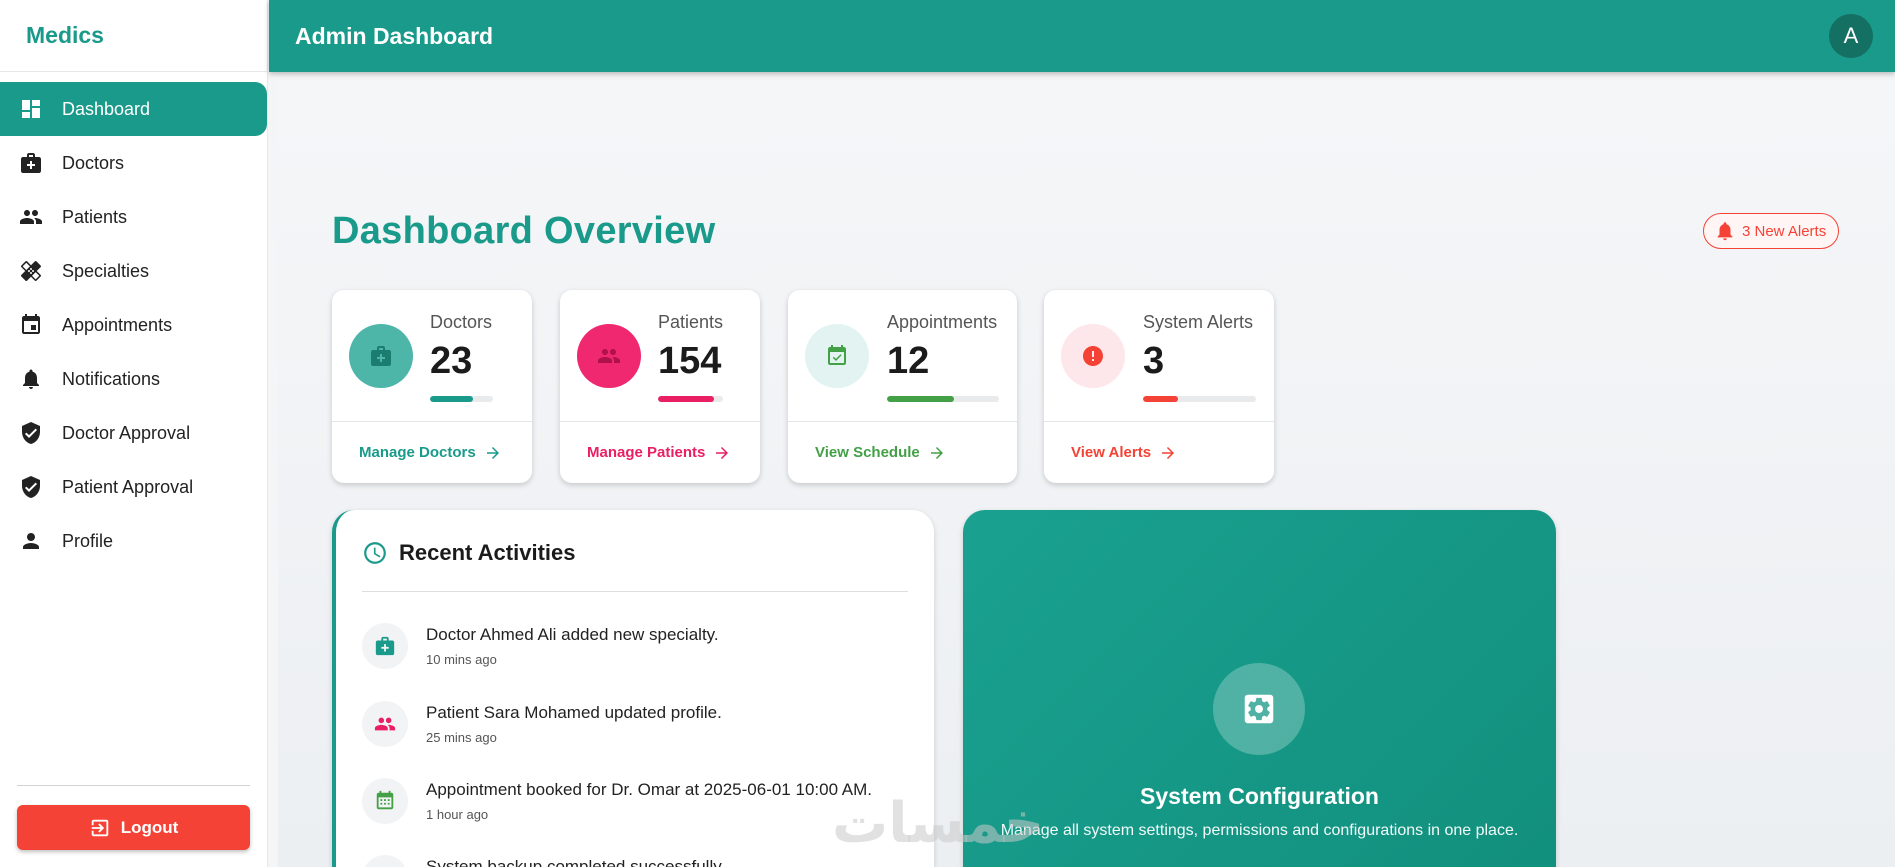  Describe the element at coordinates (691, 322) in the screenshot. I see `stat-label: Patients` at that location.